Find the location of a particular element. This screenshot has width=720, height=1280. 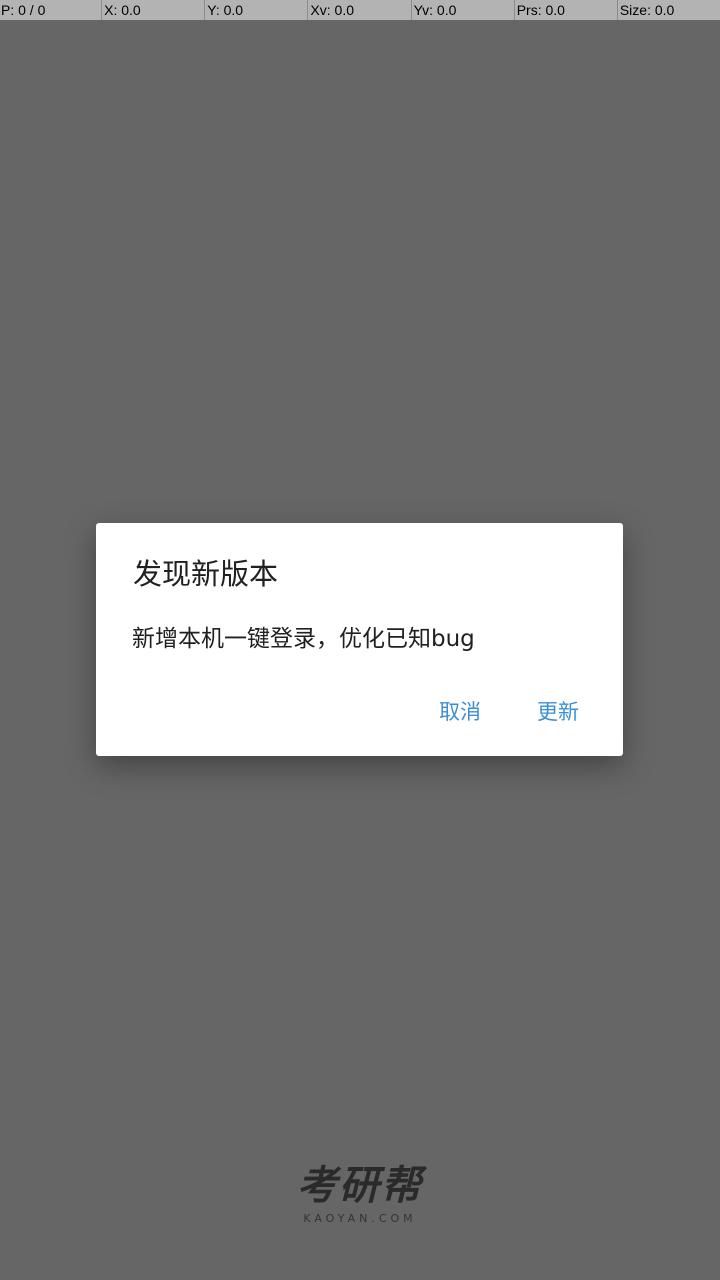

debug-x: X: 0.0 is located at coordinates (152, 10).